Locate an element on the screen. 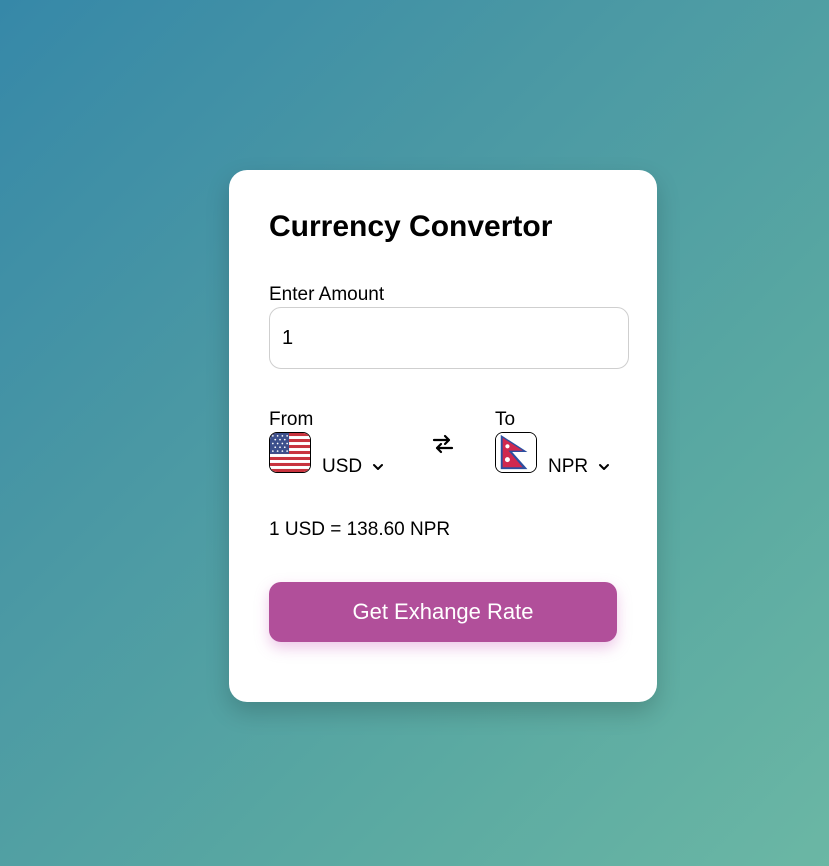  to-currency-select: NPR is located at coordinates (579, 467).